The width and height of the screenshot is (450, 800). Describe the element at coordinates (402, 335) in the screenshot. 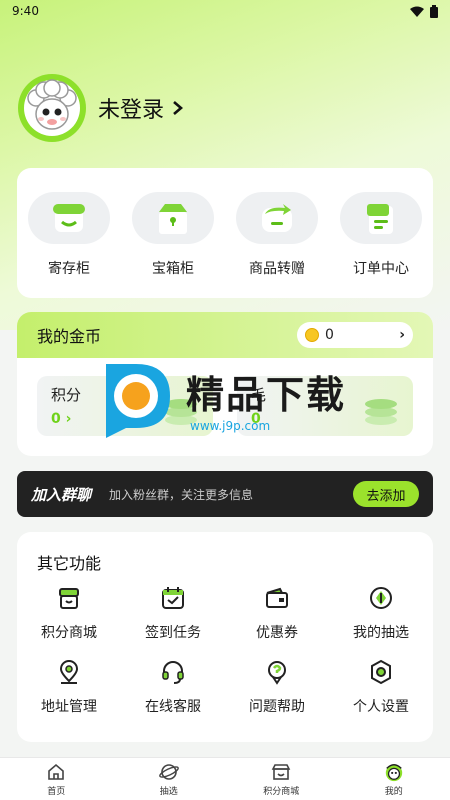

I see `chevron-right-icon: ›` at that location.